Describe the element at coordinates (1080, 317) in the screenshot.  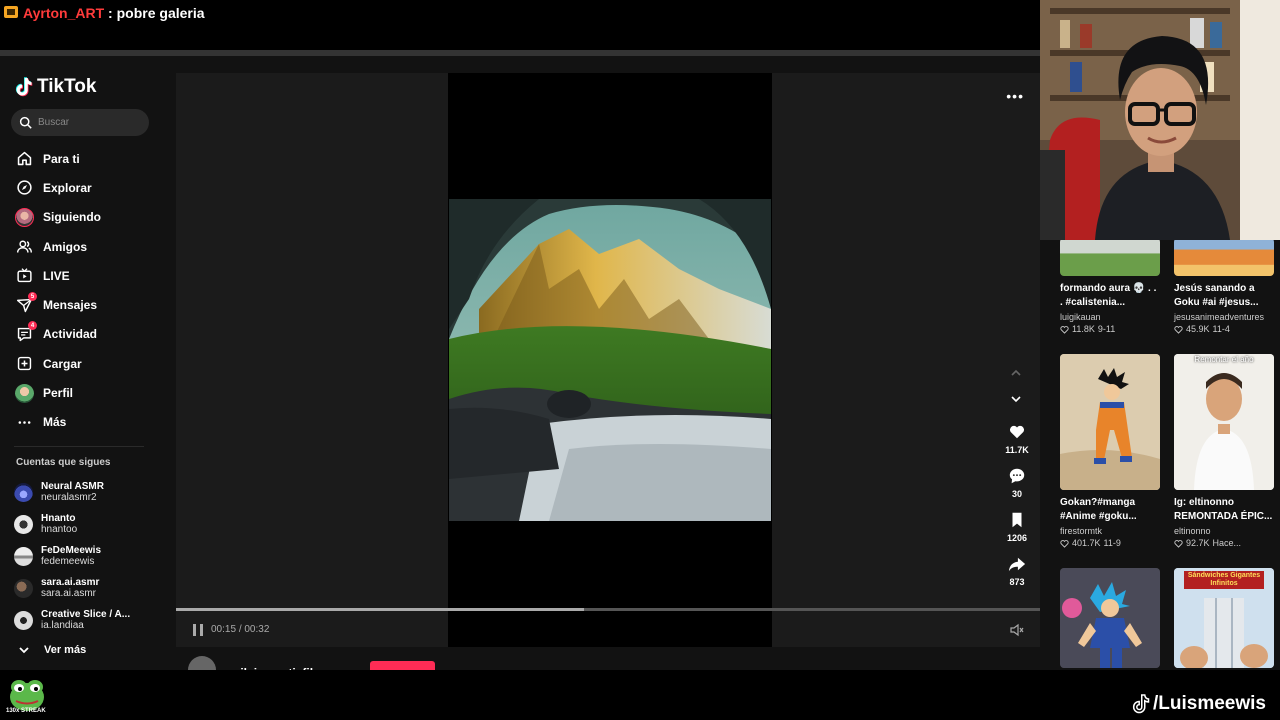
I see `video-author: luigikauan` at that location.